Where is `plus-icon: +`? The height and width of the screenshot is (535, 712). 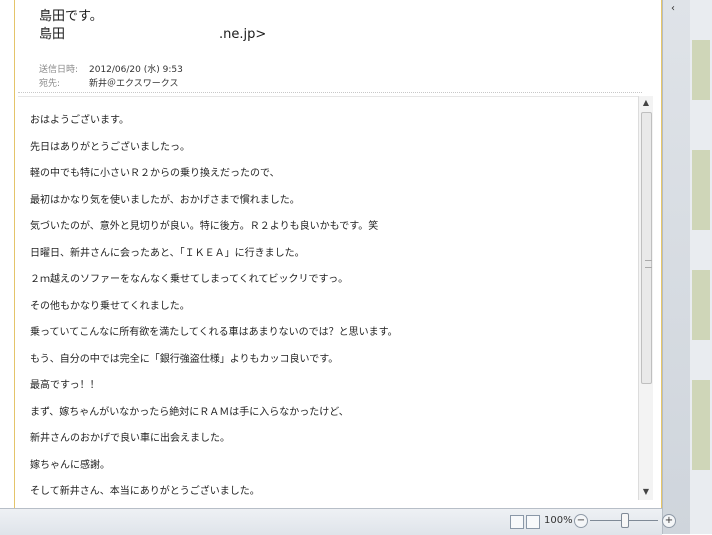 plus-icon: + is located at coordinates (669, 521).